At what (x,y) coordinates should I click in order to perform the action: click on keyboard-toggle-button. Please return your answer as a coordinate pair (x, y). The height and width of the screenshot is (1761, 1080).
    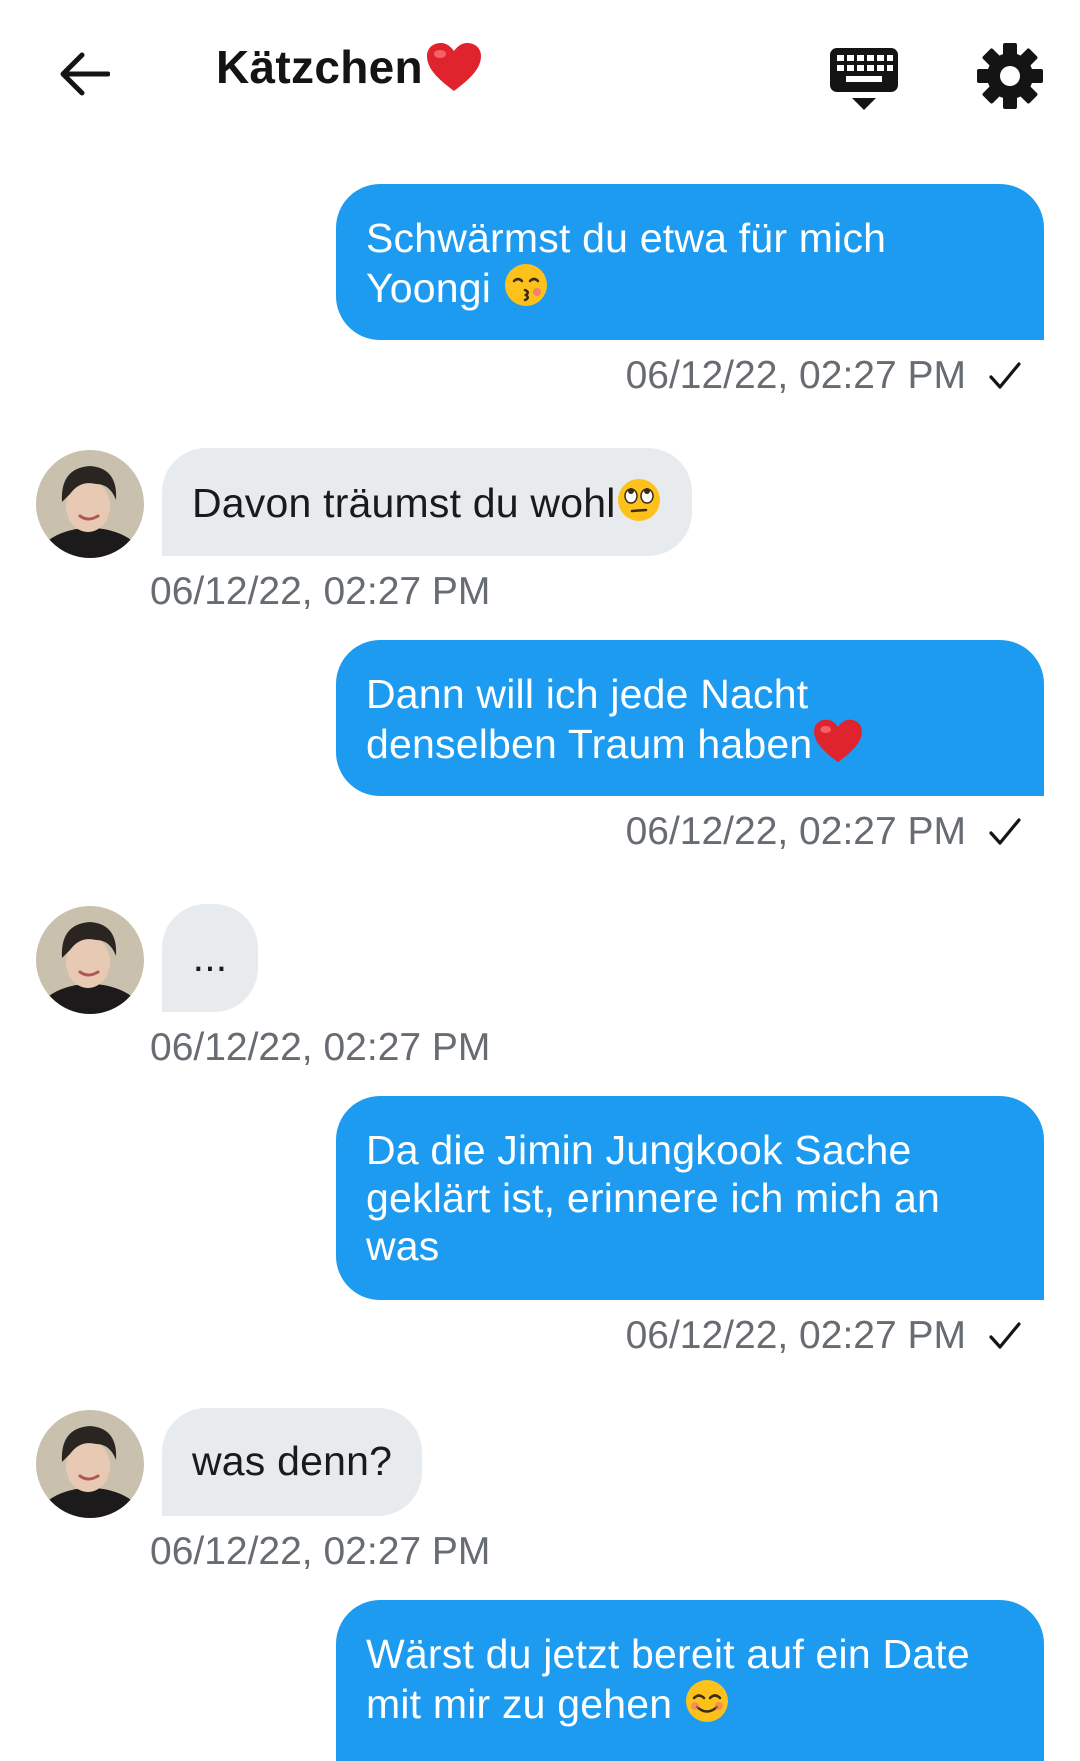
    Looking at the image, I should click on (864, 79).